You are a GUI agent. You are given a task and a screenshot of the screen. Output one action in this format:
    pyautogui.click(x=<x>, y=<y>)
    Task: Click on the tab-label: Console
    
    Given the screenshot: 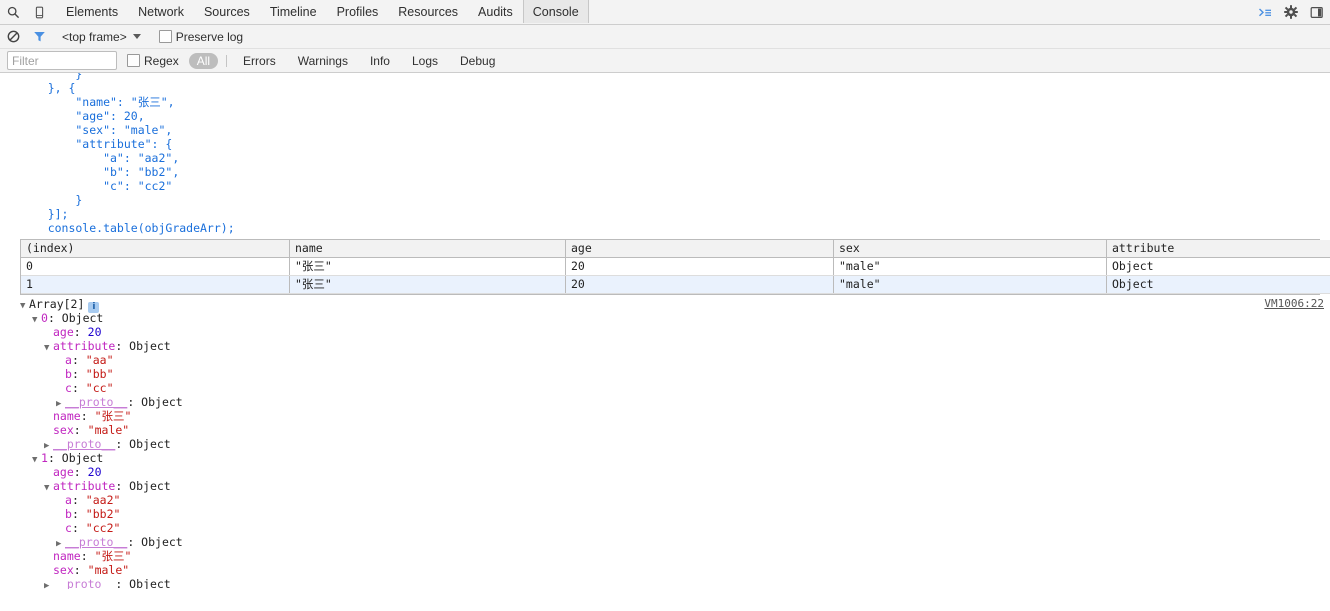 What is the action you would take?
    pyautogui.click(x=555, y=11)
    